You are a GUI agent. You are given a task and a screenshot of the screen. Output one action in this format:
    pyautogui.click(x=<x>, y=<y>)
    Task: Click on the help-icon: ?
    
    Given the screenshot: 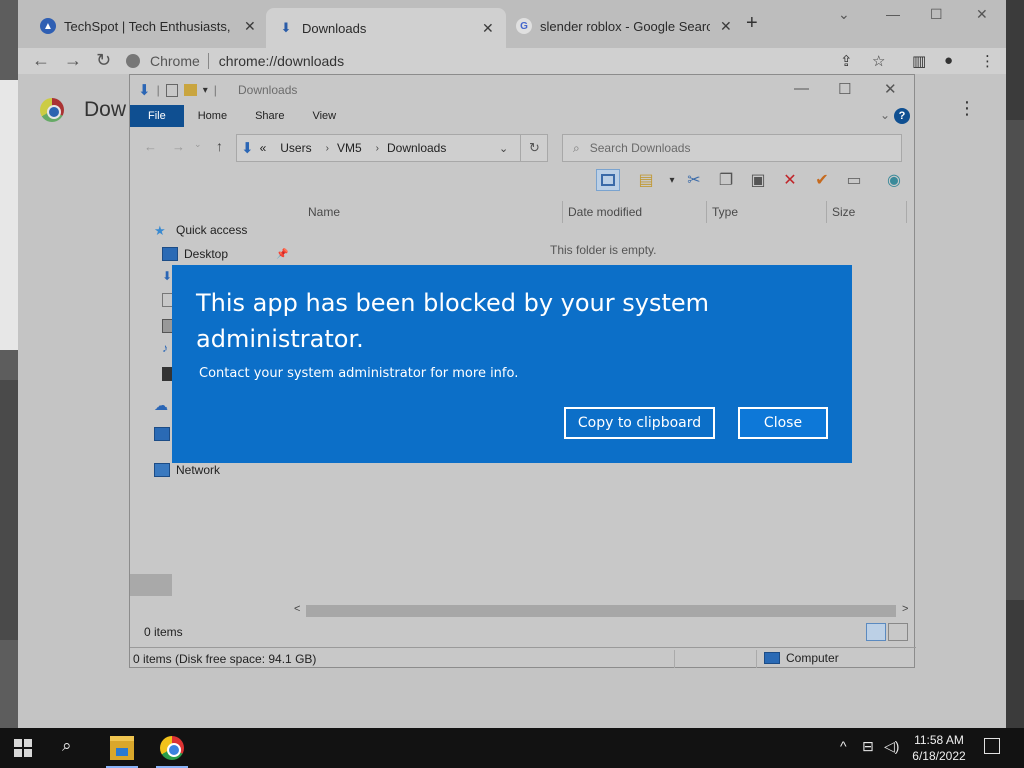 What is the action you would take?
    pyautogui.click(x=902, y=116)
    